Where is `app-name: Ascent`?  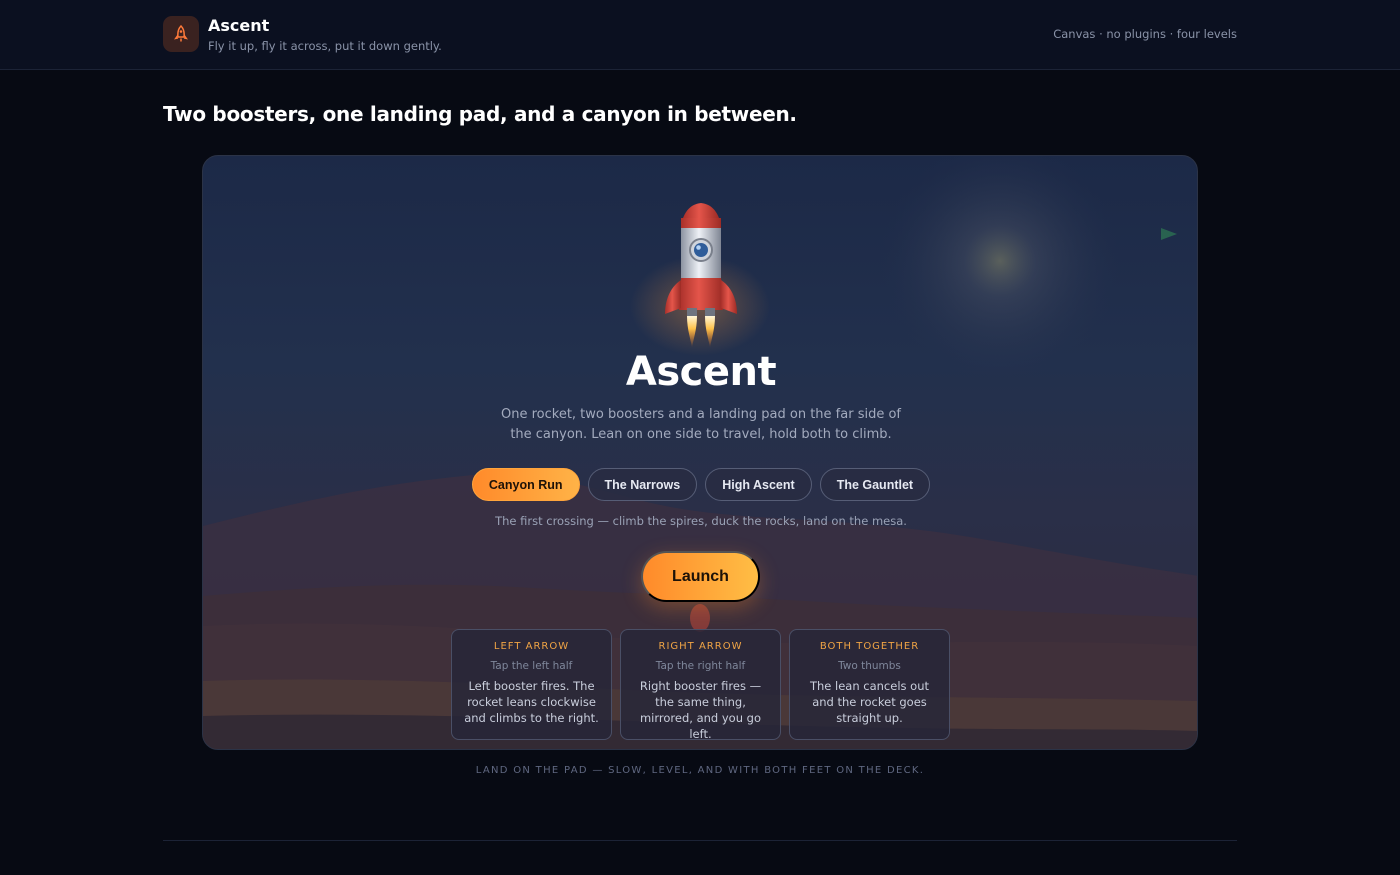 app-name: Ascent is located at coordinates (239, 25).